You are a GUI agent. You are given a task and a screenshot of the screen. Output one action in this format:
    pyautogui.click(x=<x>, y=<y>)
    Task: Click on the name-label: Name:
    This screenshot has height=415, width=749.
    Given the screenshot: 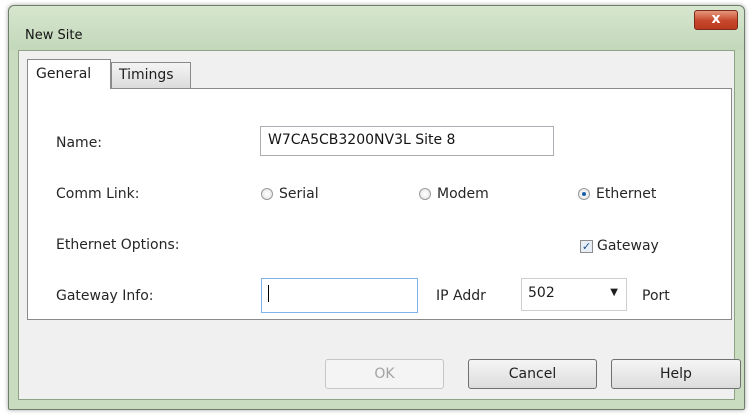 What is the action you would take?
    pyautogui.click(x=79, y=143)
    